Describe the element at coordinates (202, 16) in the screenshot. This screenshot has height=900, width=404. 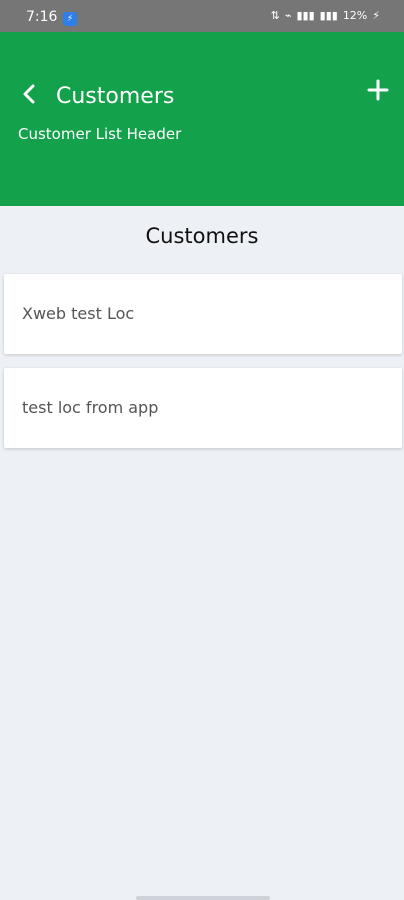
I see `status-bar: 7:16 ⚡ ⇅ ⌁ ▮▮▮ ▮▮▮ 12% ⚡` at that location.